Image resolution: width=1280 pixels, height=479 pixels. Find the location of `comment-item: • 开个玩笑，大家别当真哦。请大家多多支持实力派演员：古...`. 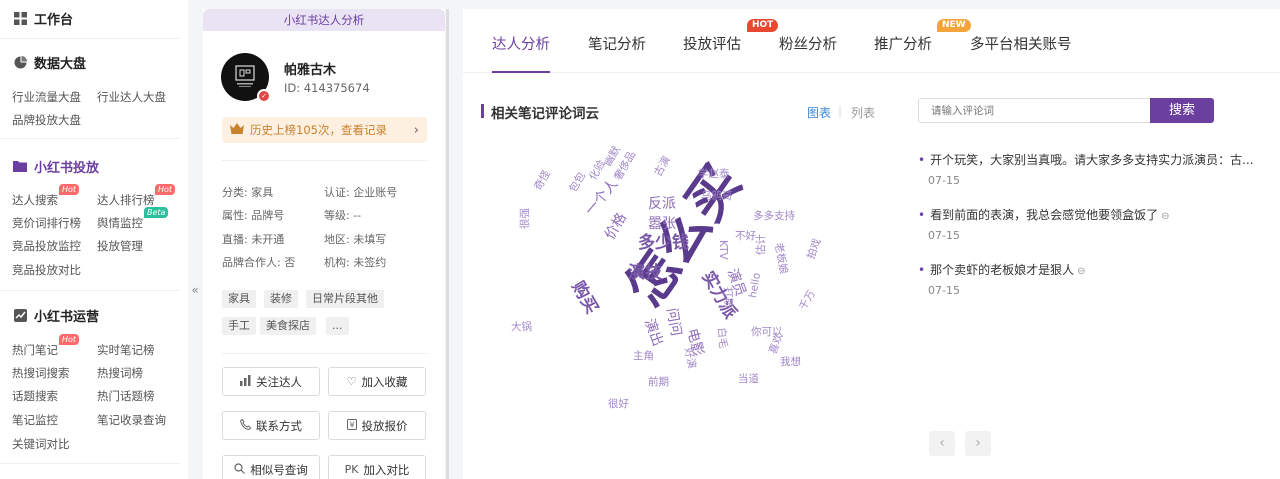

comment-item: • 开个玩笑，大家别当真哦。请大家多多支持实力派演员：古... is located at coordinates (1086, 159).